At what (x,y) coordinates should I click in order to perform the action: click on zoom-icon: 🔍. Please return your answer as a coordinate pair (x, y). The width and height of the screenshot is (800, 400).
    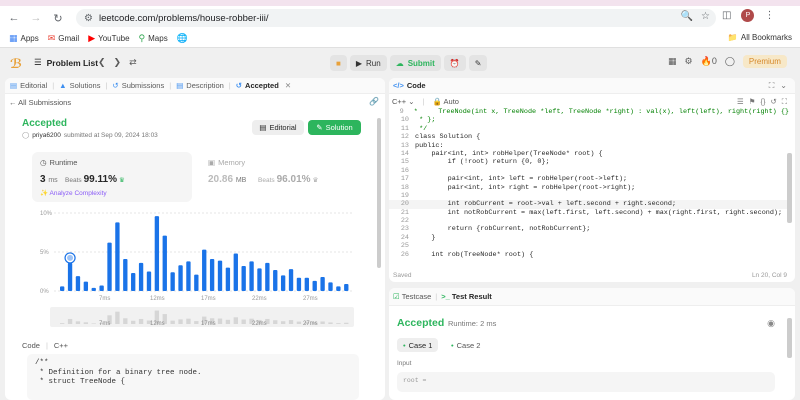
    Looking at the image, I should click on (687, 16).